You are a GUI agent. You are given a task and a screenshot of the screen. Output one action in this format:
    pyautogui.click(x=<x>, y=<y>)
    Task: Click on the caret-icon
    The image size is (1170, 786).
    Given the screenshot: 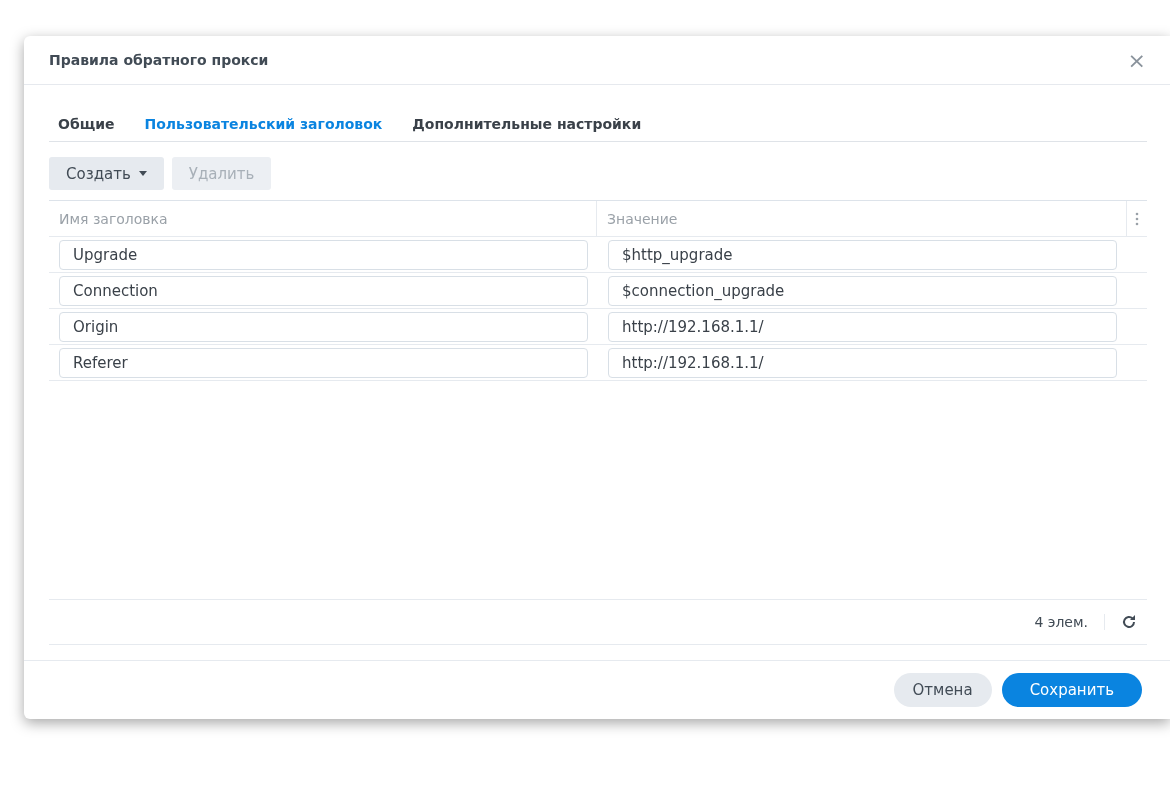 What is the action you would take?
    pyautogui.click(x=142, y=173)
    